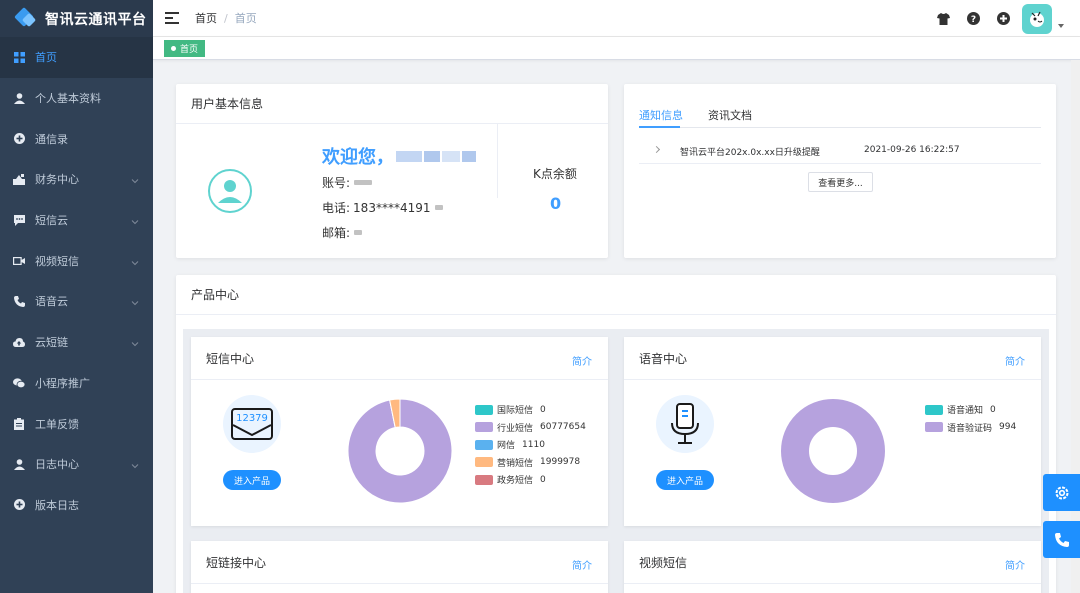 The height and width of the screenshot is (593, 1080). Describe the element at coordinates (215, 295) in the screenshot. I see `card-title: 产品中心` at that location.